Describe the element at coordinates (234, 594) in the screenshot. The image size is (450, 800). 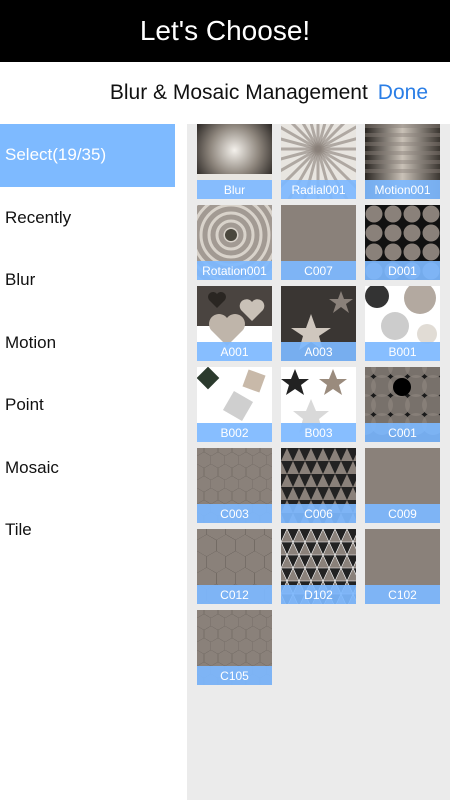
I see `effect-tile-label: C012` at that location.